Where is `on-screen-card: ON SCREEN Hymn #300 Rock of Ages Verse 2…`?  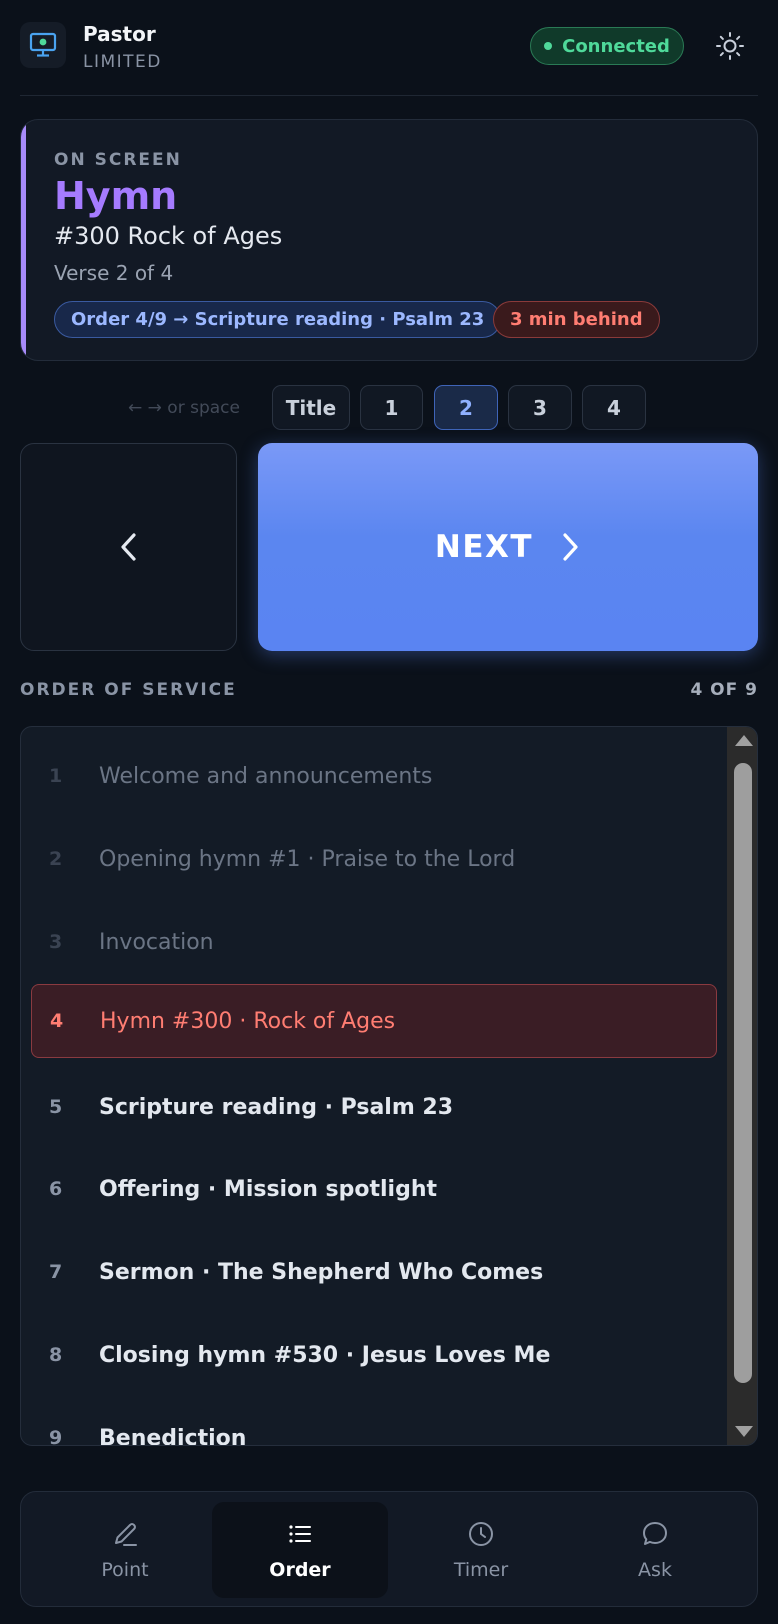 on-screen-card: ON SCREEN Hymn #300 Rock of Ages Verse 2… is located at coordinates (389, 240).